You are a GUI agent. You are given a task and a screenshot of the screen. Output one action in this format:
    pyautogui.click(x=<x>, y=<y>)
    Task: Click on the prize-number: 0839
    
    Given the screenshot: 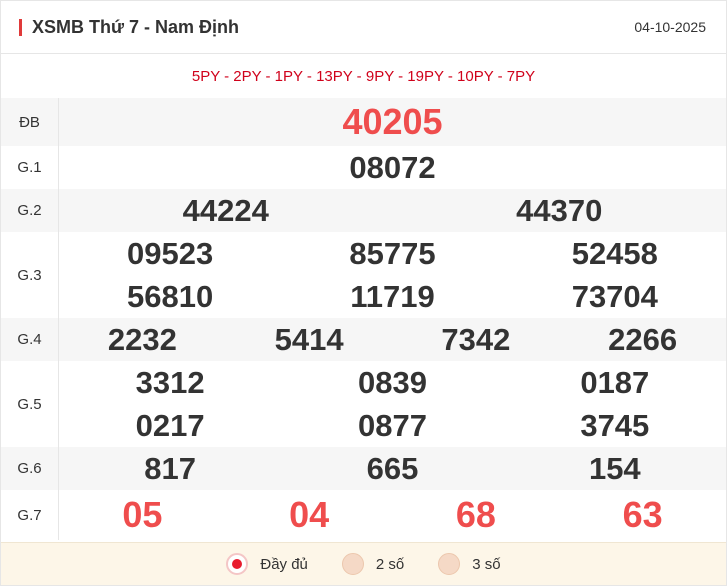 What is the action you would take?
    pyautogui.click(x=392, y=382)
    